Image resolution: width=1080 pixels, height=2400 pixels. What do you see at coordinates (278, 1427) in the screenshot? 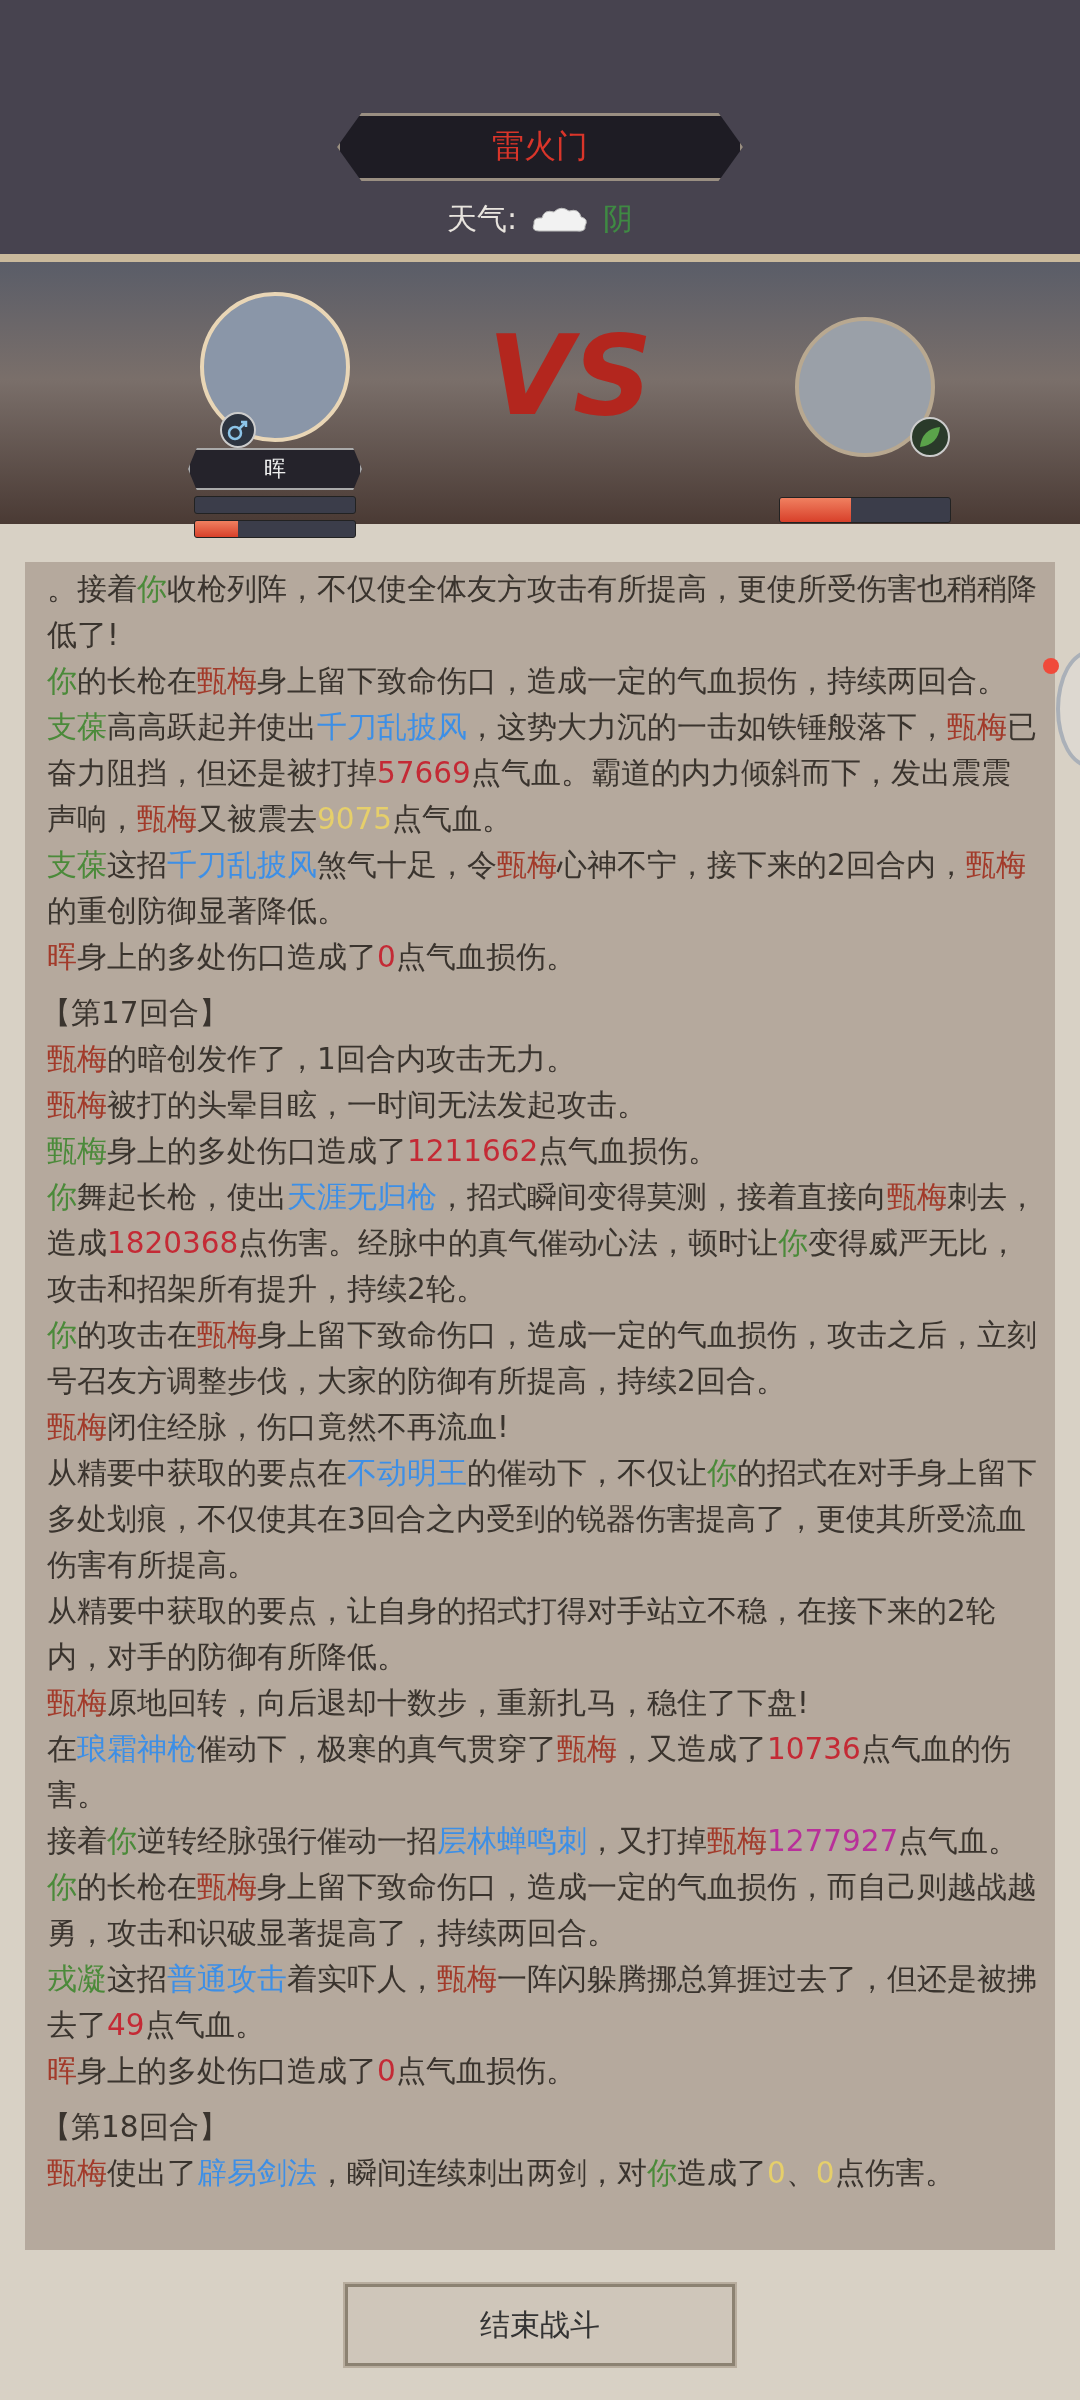
I see `log-entry: 甄梅闭住经脉，伤口竟然不再流血!` at bounding box center [278, 1427].